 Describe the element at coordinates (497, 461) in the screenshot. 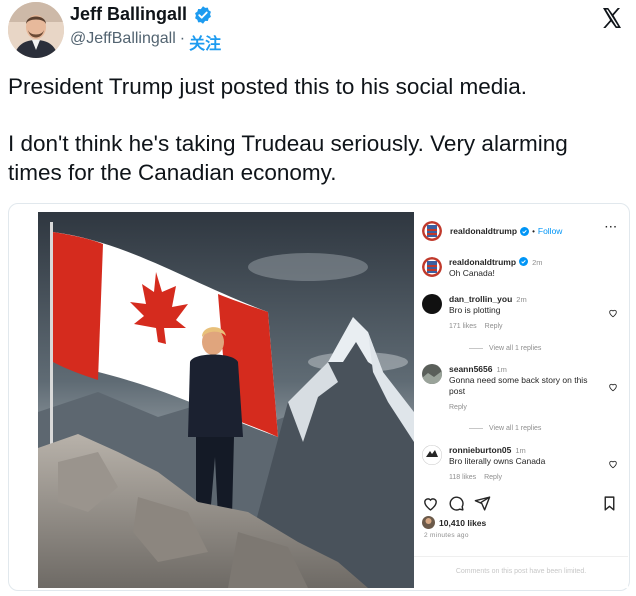

I see `ig-comment-text: Bro literally owns Canada` at that location.